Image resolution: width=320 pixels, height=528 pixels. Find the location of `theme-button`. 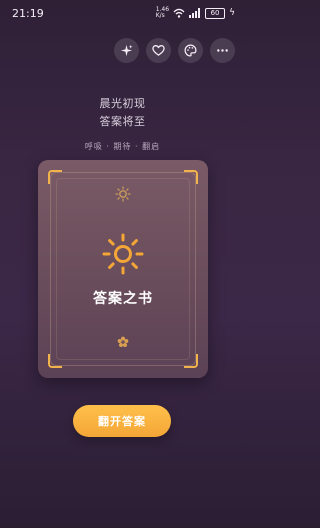

theme-button is located at coordinates (190, 50).